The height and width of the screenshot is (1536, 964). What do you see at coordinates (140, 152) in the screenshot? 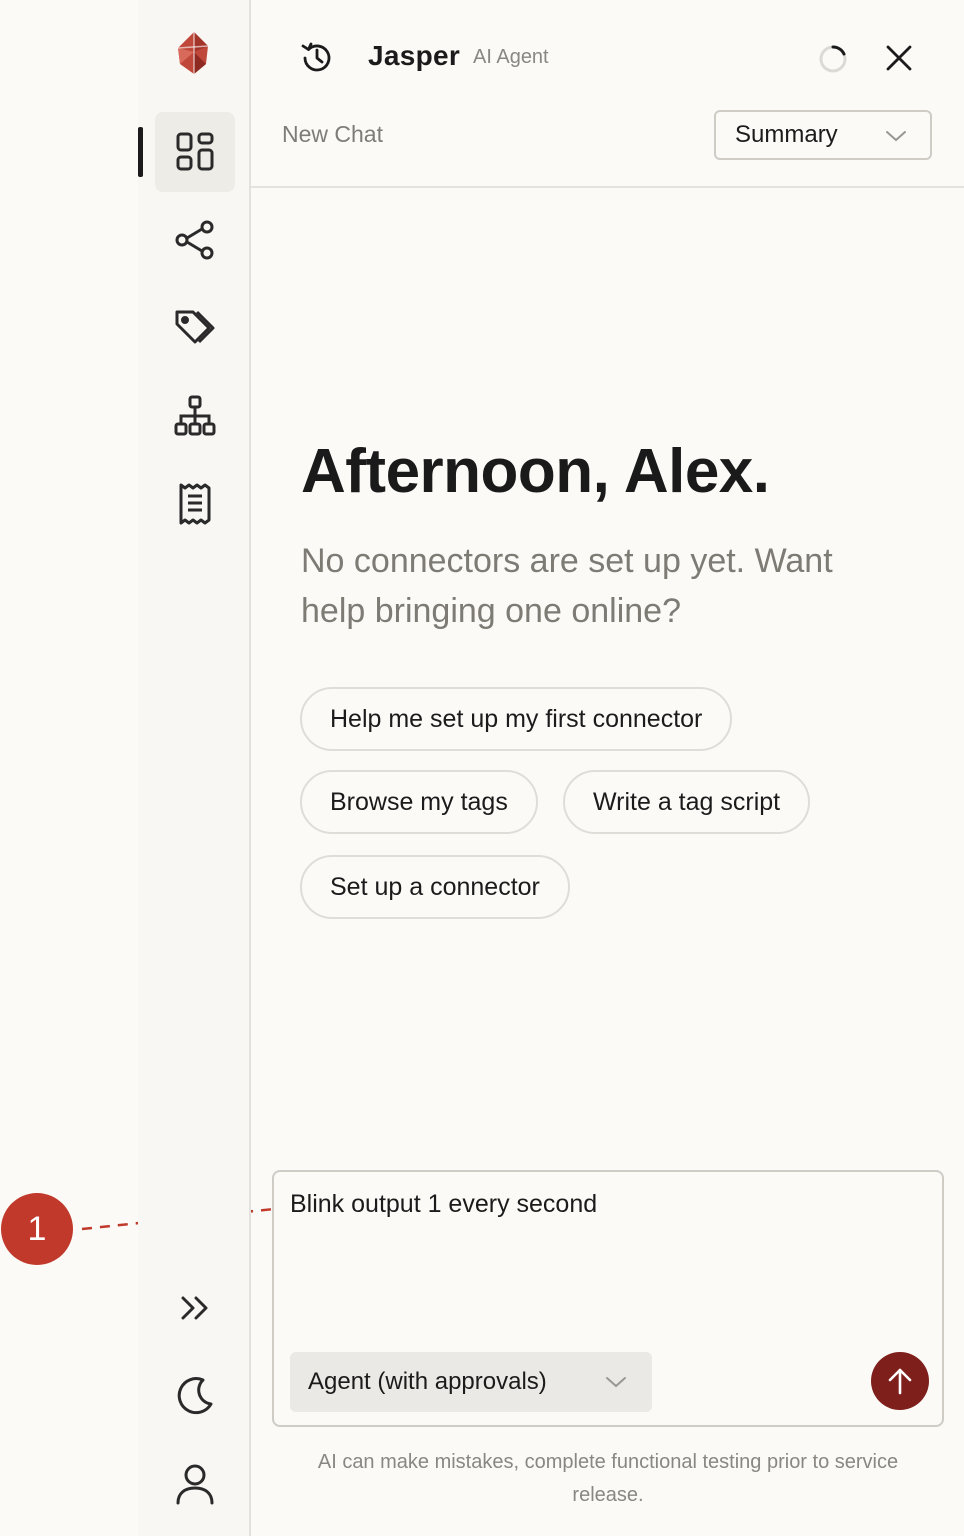
I see `active-indicator` at bounding box center [140, 152].